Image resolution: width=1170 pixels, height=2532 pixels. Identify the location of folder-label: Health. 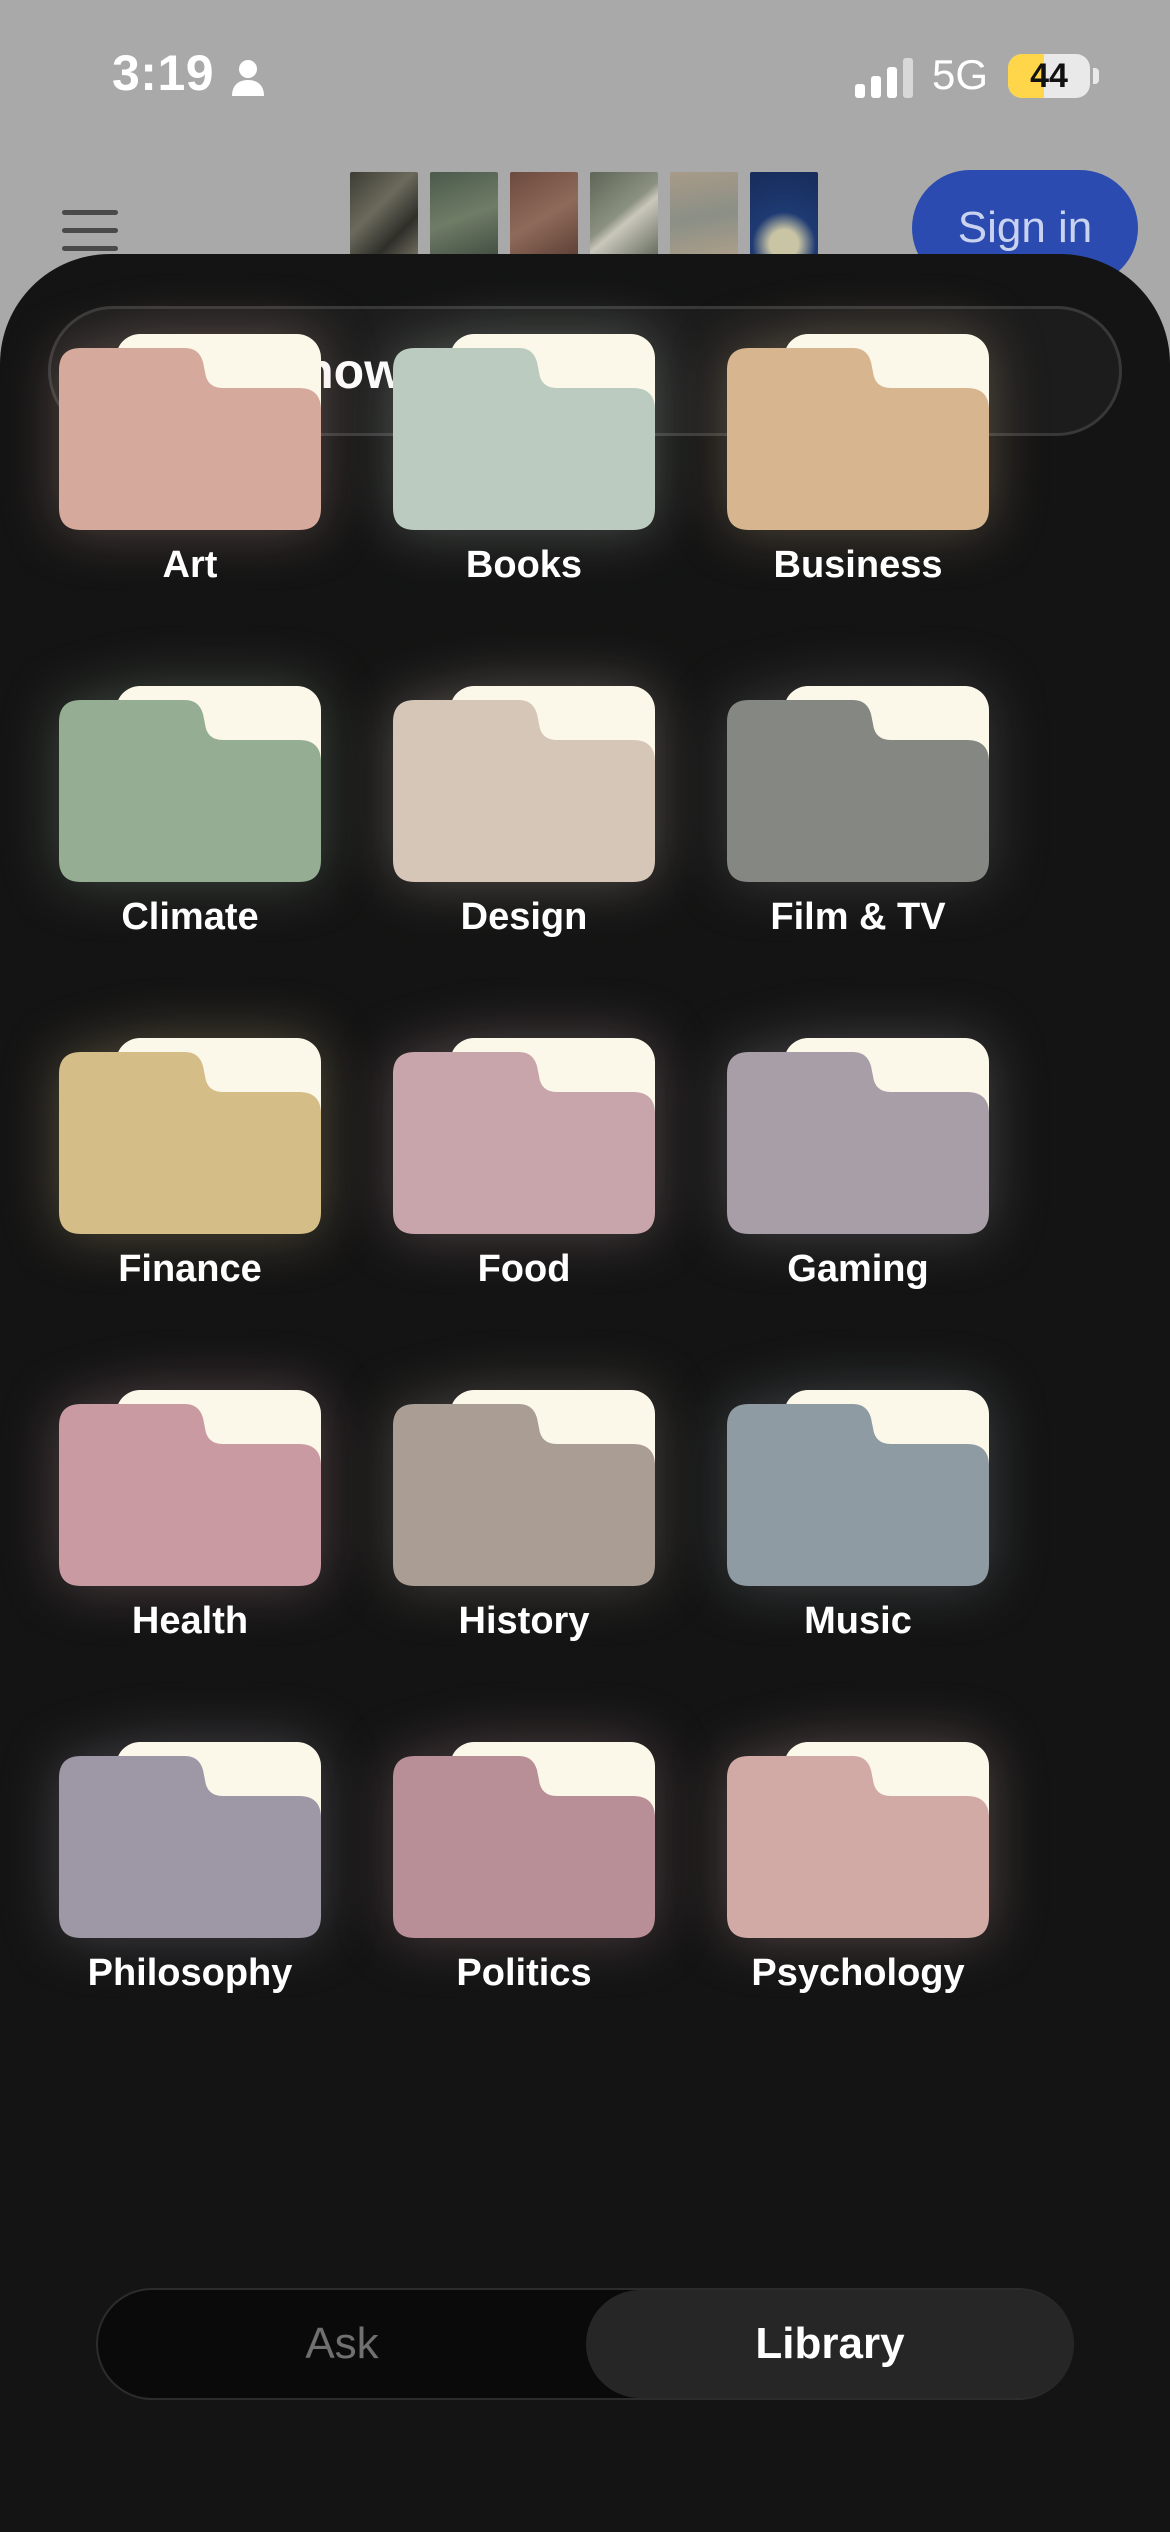
(190, 1621).